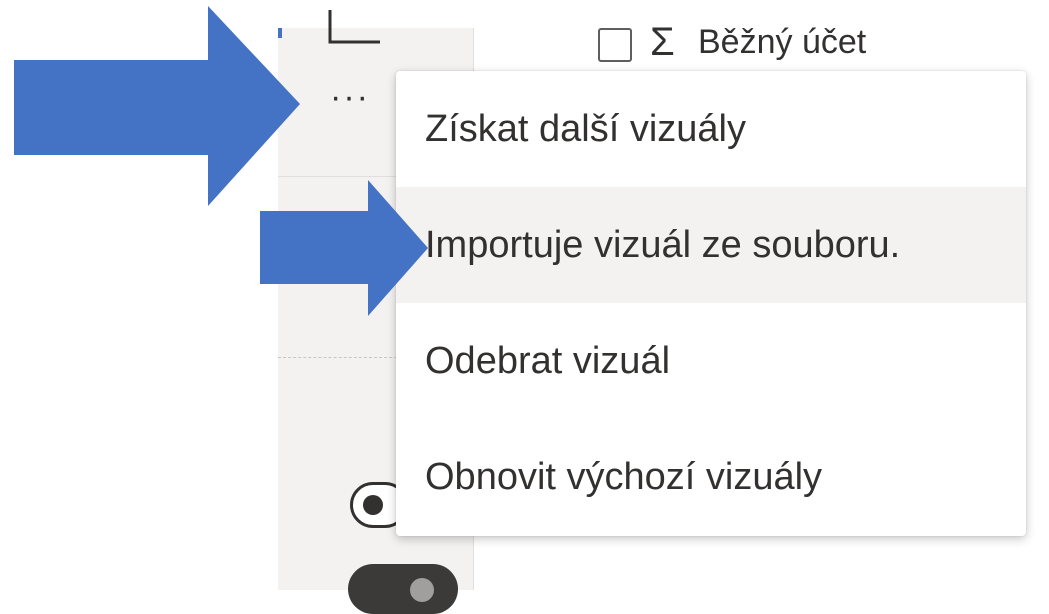  What do you see at coordinates (548, 361) in the screenshot?
I see `menu-item-label: Odebrat vizuál` at bounding box center [548, 361].